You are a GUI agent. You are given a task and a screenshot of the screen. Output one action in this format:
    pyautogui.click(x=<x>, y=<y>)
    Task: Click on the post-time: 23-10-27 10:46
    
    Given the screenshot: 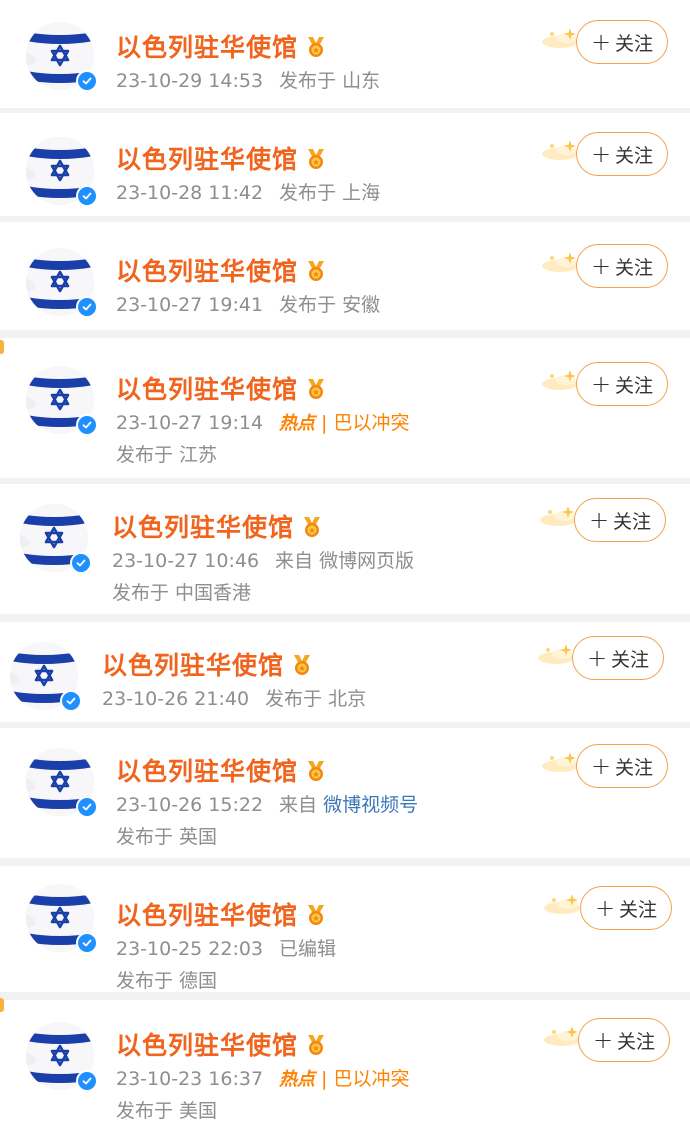 What is the action you would take?
    pyautogui.click(x=186, y=561)
    